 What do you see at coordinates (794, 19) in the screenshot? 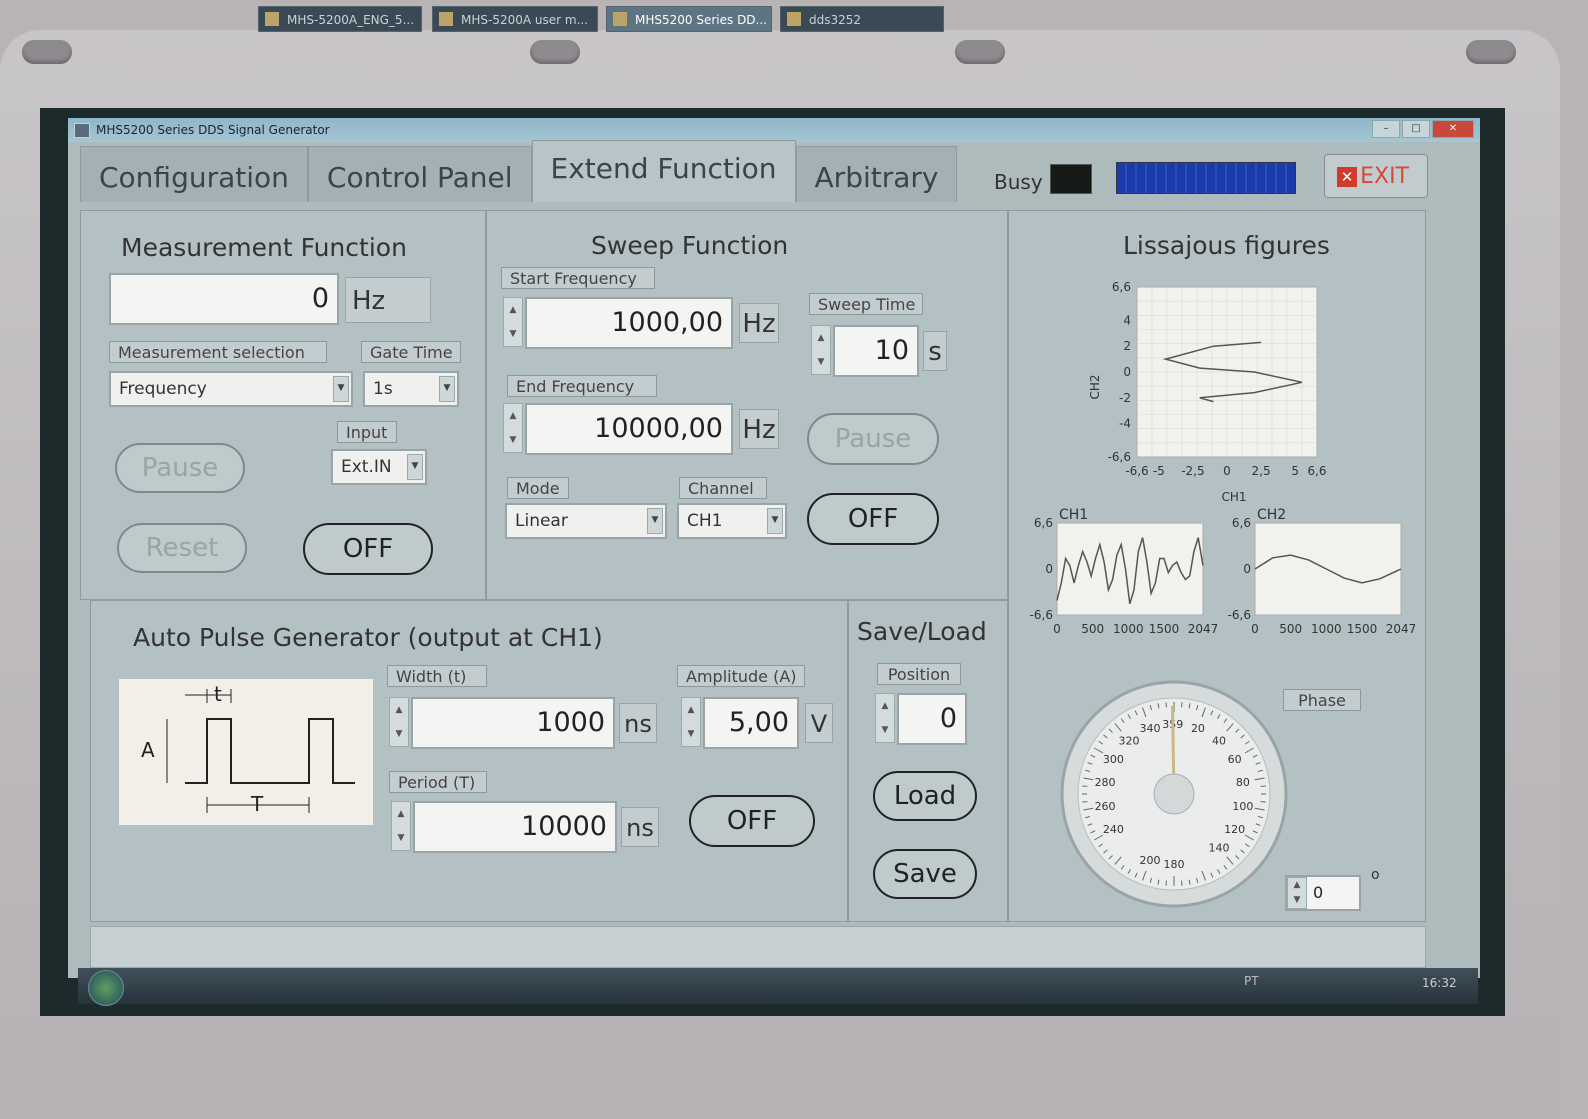
I see `app-icon` at bounding box center [794, 19].